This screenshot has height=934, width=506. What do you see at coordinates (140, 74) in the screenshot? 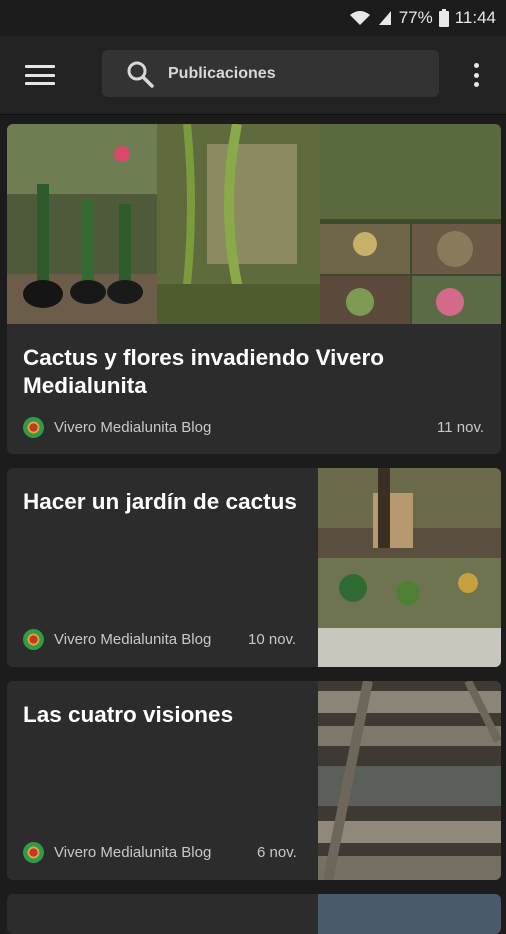
I see `search-icon` at bounding box center [140, 74].